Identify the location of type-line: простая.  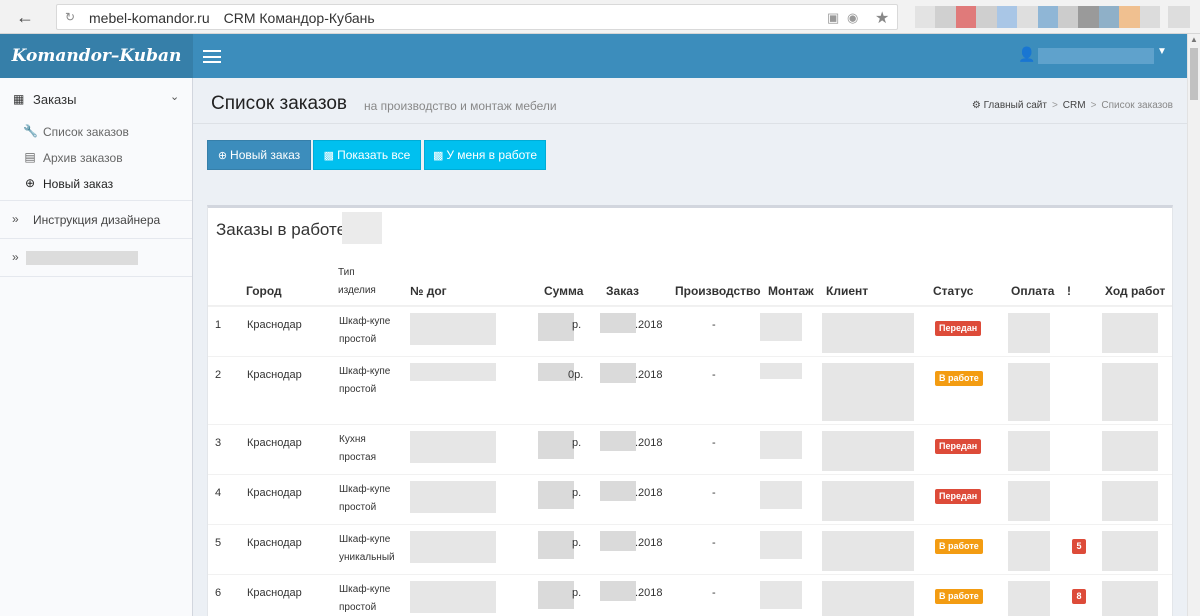
(357, 457).